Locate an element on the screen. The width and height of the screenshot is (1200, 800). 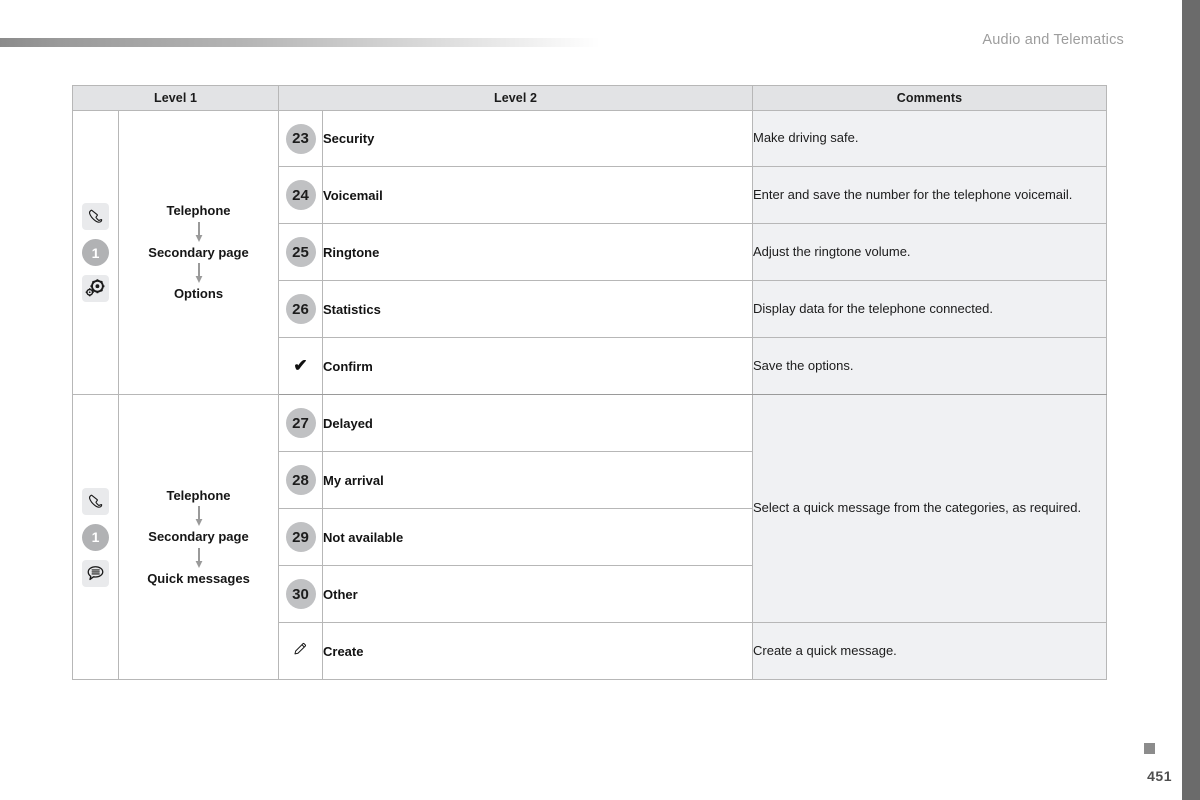
message-bubble-icon is located at coordinates (95, 573).